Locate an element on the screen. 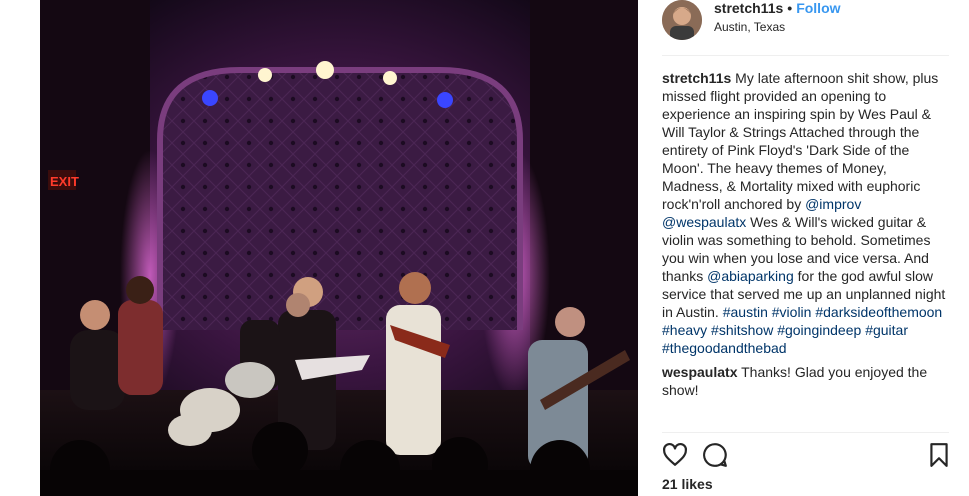 The width and height of the screenshot is (969, 496). hashtag-violin: #violin is located at coordinates (792, 312).